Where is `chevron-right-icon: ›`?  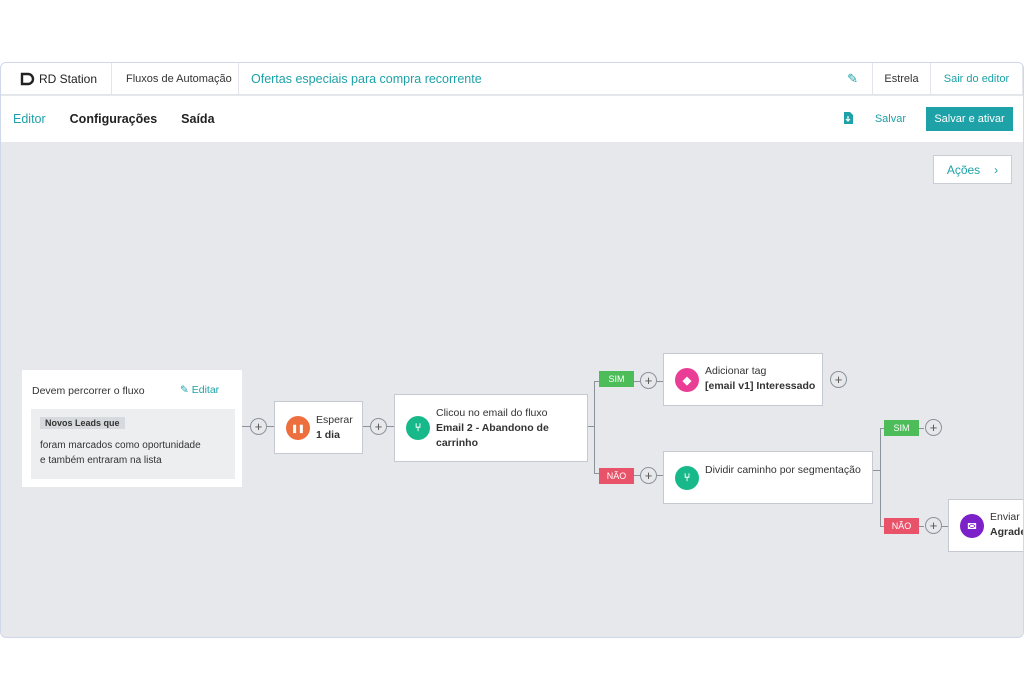 chevron-right-icon: › is located at coordinates (996, 169).